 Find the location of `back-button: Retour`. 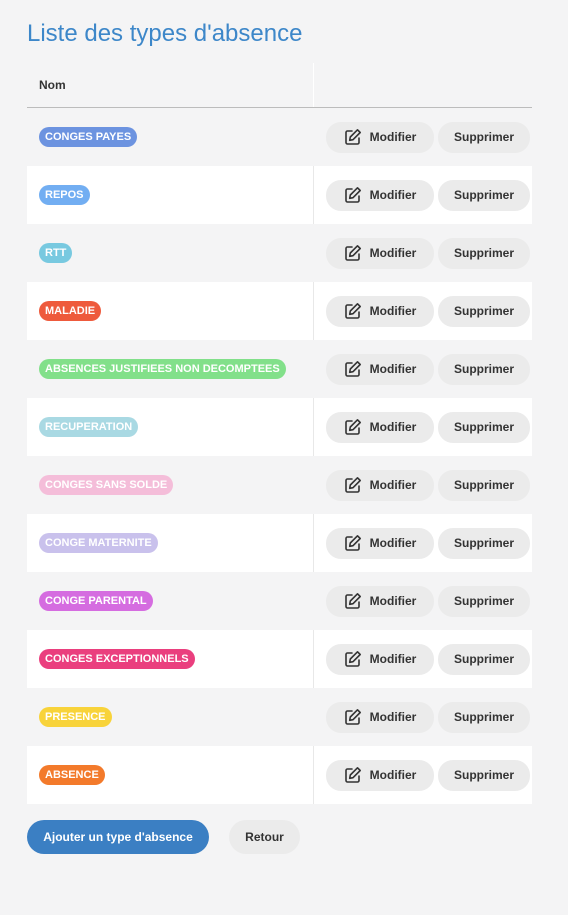

back-button: Retour is located at coordinates (264, 837).